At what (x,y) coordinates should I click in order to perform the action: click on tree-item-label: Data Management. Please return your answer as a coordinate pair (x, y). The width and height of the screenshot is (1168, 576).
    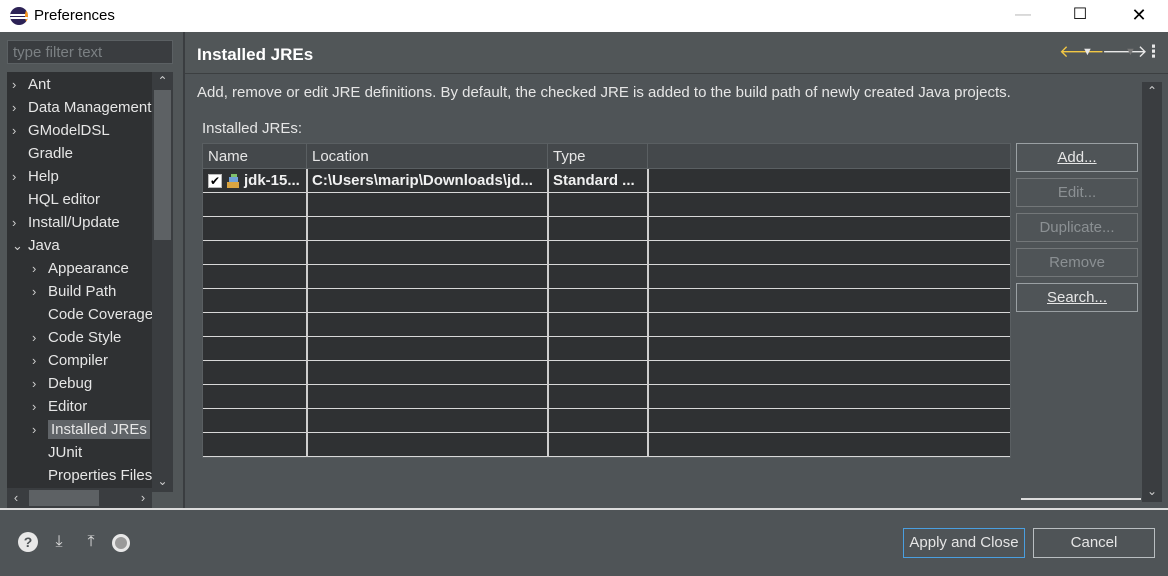
    Looking at the image, I should click on (90, 107).